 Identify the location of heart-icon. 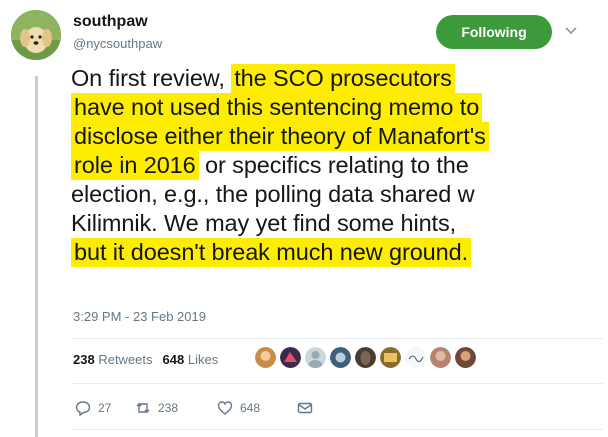
(225, 408).